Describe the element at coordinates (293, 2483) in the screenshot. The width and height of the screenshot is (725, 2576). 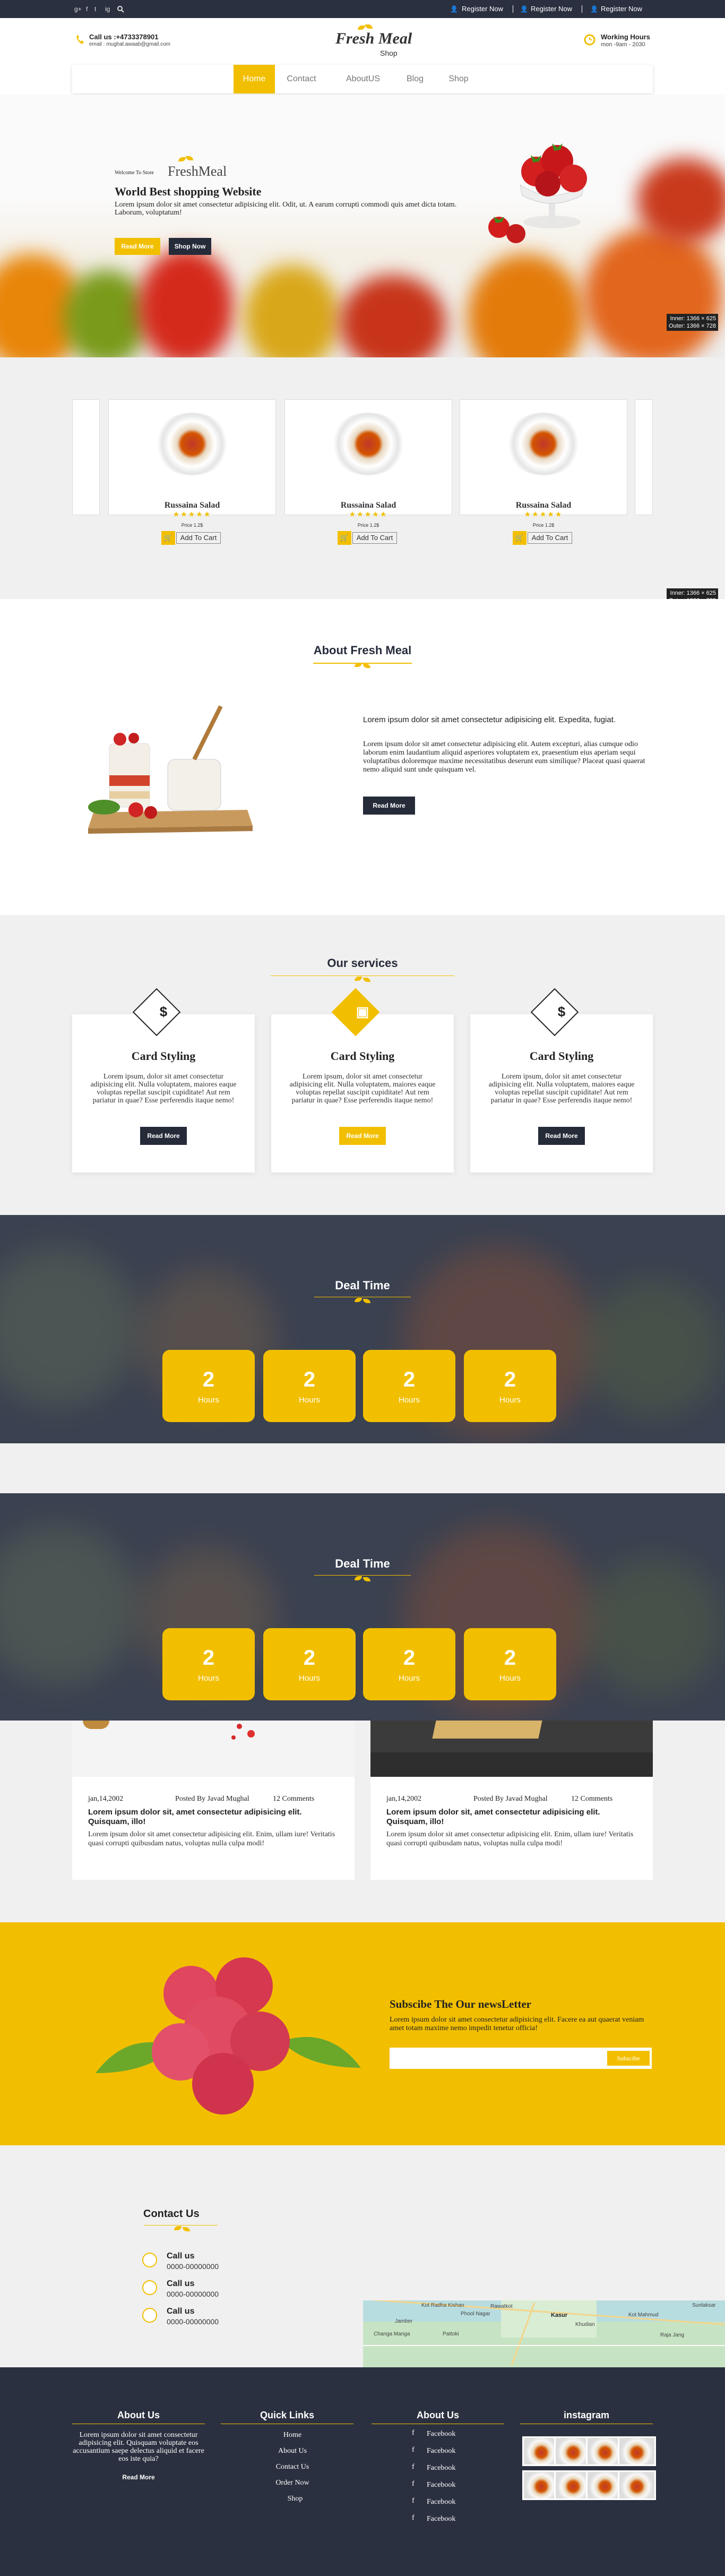
I see `footer-link-order: Order Now` at that location.